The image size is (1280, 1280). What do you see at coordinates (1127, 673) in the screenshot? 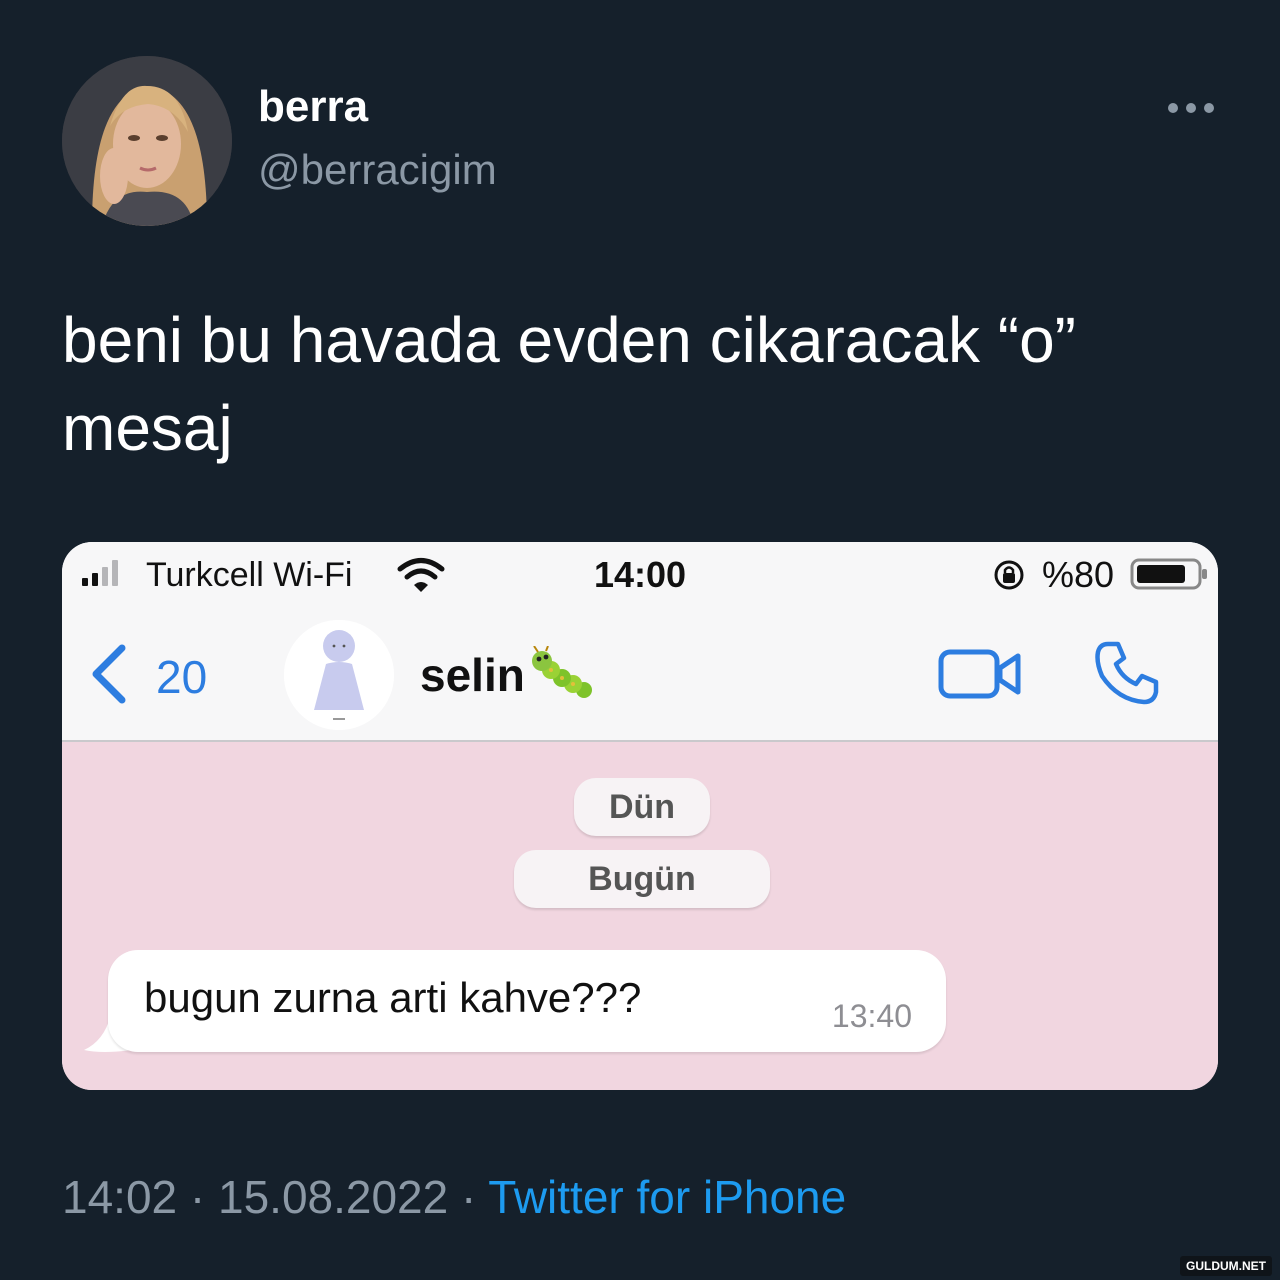
I see `voice-call-icon` at bounding box center [1127, 673].